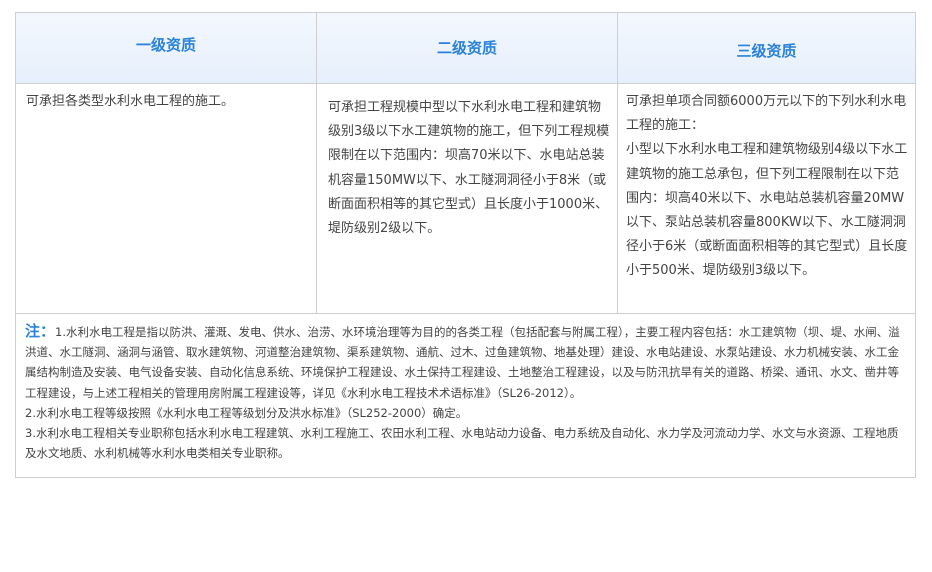 Image resolution: width=932 pixels, height=572 pixels. Describe the element at coordinates (766, 50) in the screenshot. I see `header-grade-3: 三级资质` at that location.